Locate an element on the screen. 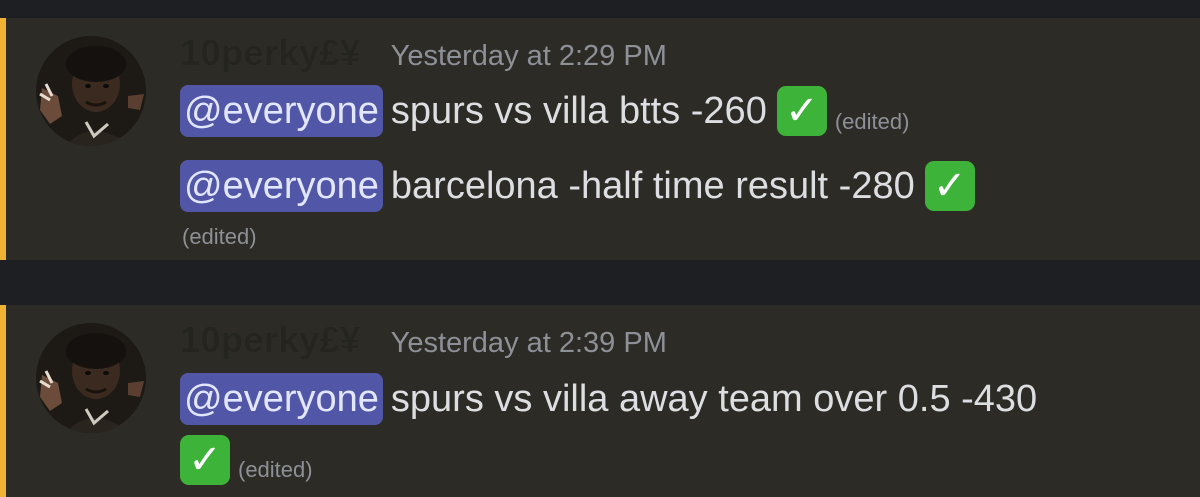 The height and width of the screenshot is (497, 1200). timestamp: Yesterday at 2:39 PM is located at coordinates (529, 343).